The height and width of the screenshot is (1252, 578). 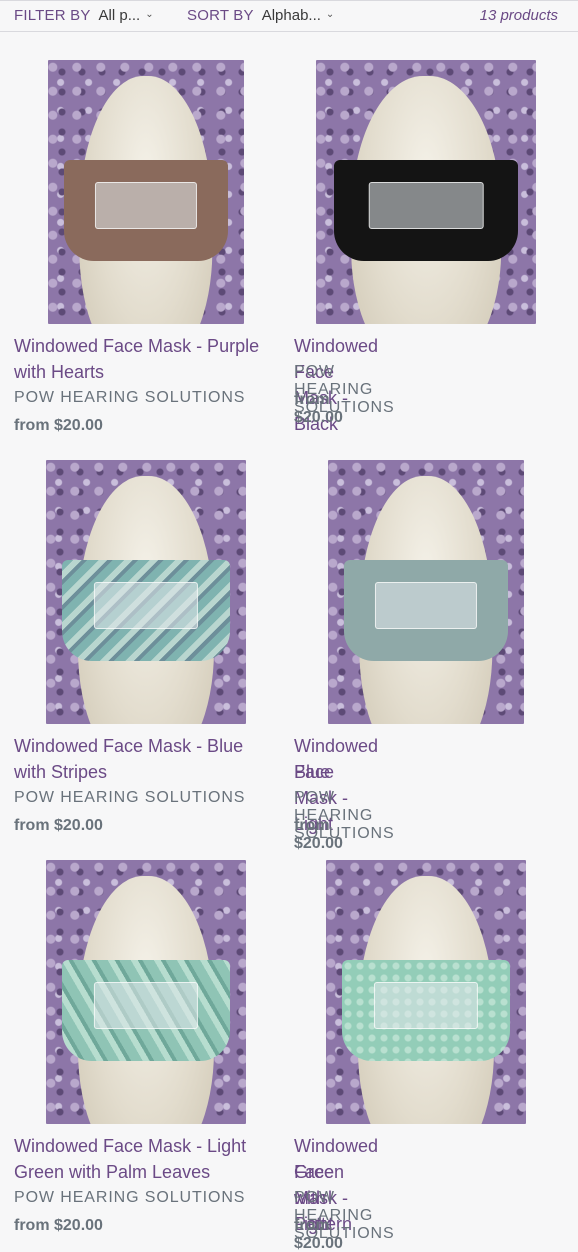 What do you see at coordinates (128, 746) in the screenshot?
I see `product-title-line1: Windowed Face Mask - Blue` at bounding box center [128, 746].